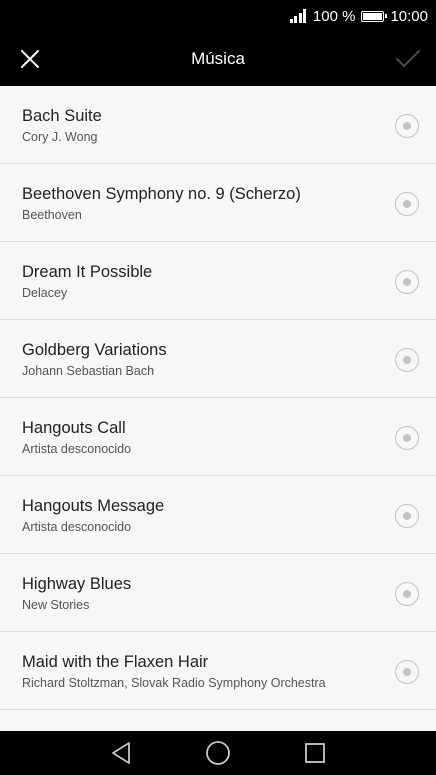  I want to click on battery-percent: 100 %, so click(334, 16).